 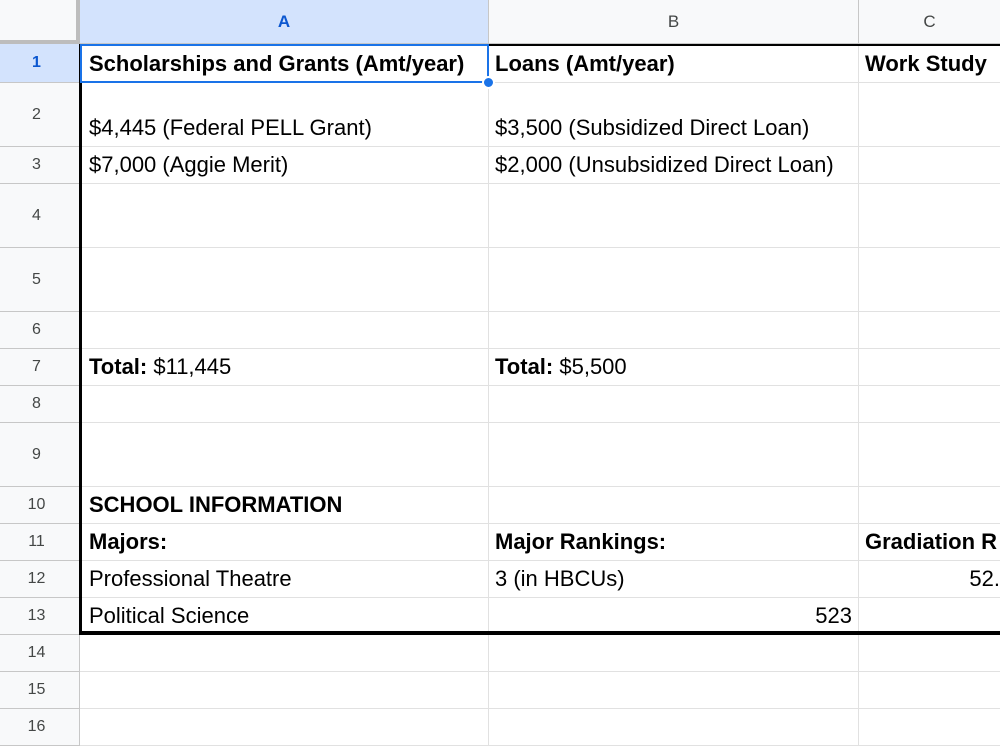 I want to click on row-header-16: 16, so click(x=40, y=727).